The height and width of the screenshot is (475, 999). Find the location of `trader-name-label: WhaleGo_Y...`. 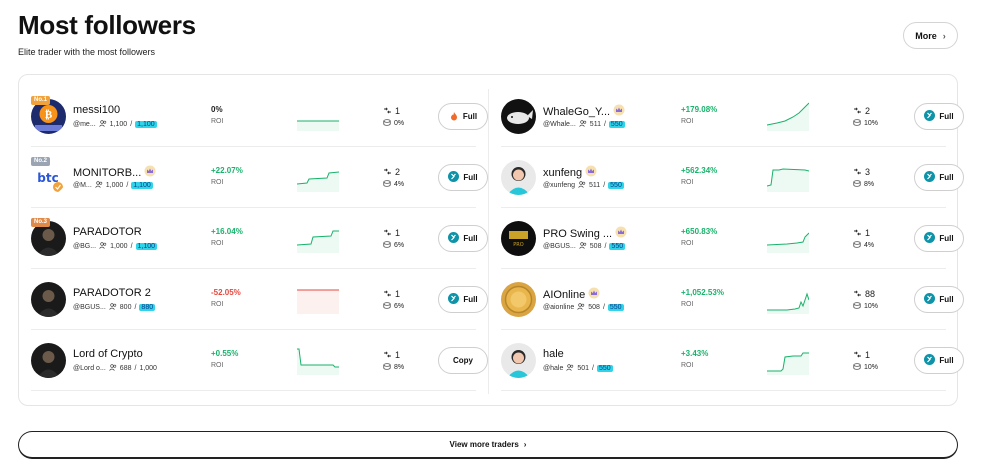

trader-name-label: WhaleGo_Y... is located at coordinates (577, 111).